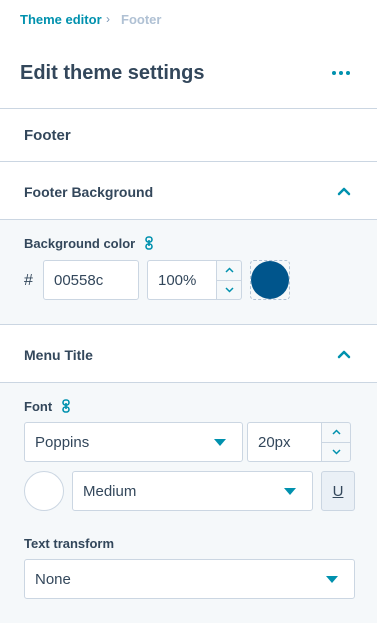  Describe the element at coordinates (69, 543) in the screenshot. I see `text-transform-label: Text transform` at that location.